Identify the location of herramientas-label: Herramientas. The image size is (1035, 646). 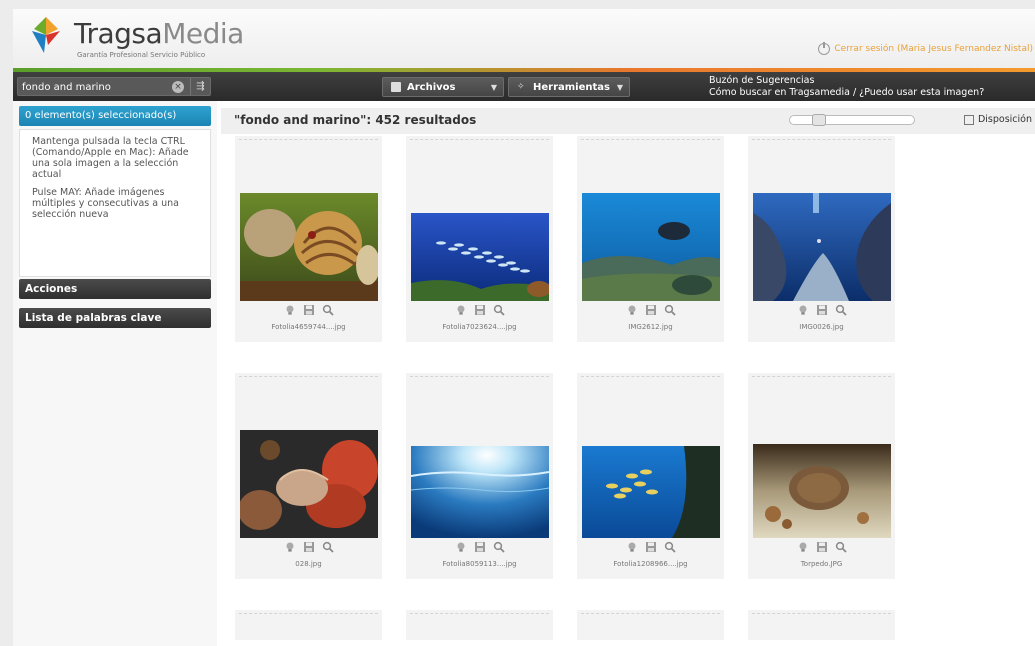
(571, 87).